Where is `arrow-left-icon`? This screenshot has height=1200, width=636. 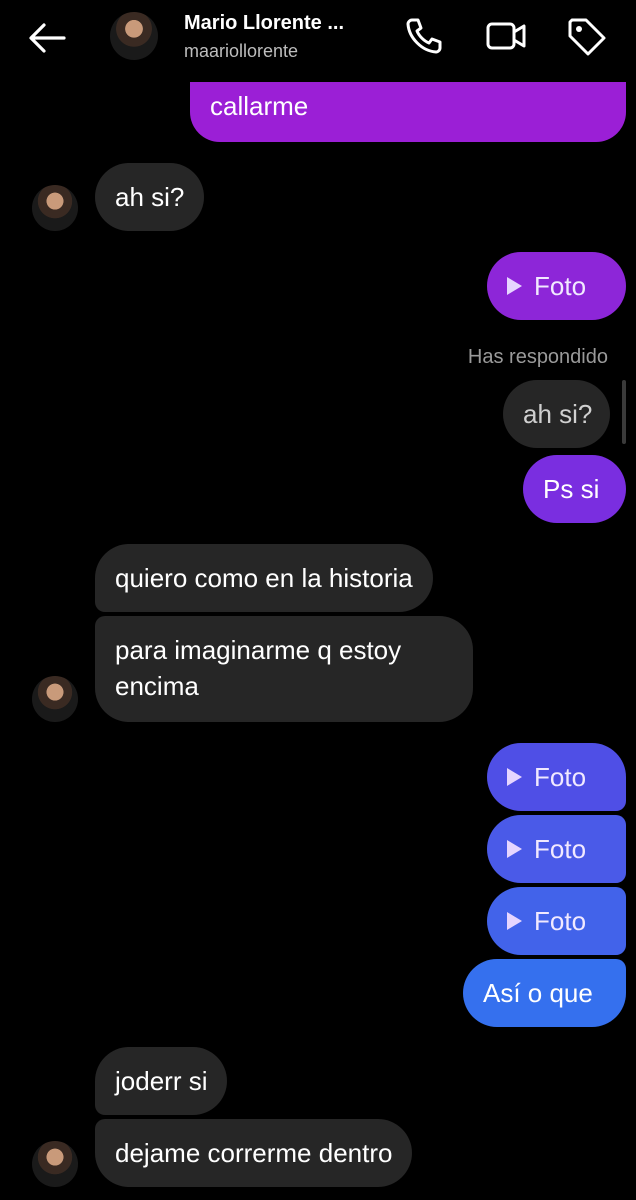 arrow-left-icon is located at coordinates (47, 38).